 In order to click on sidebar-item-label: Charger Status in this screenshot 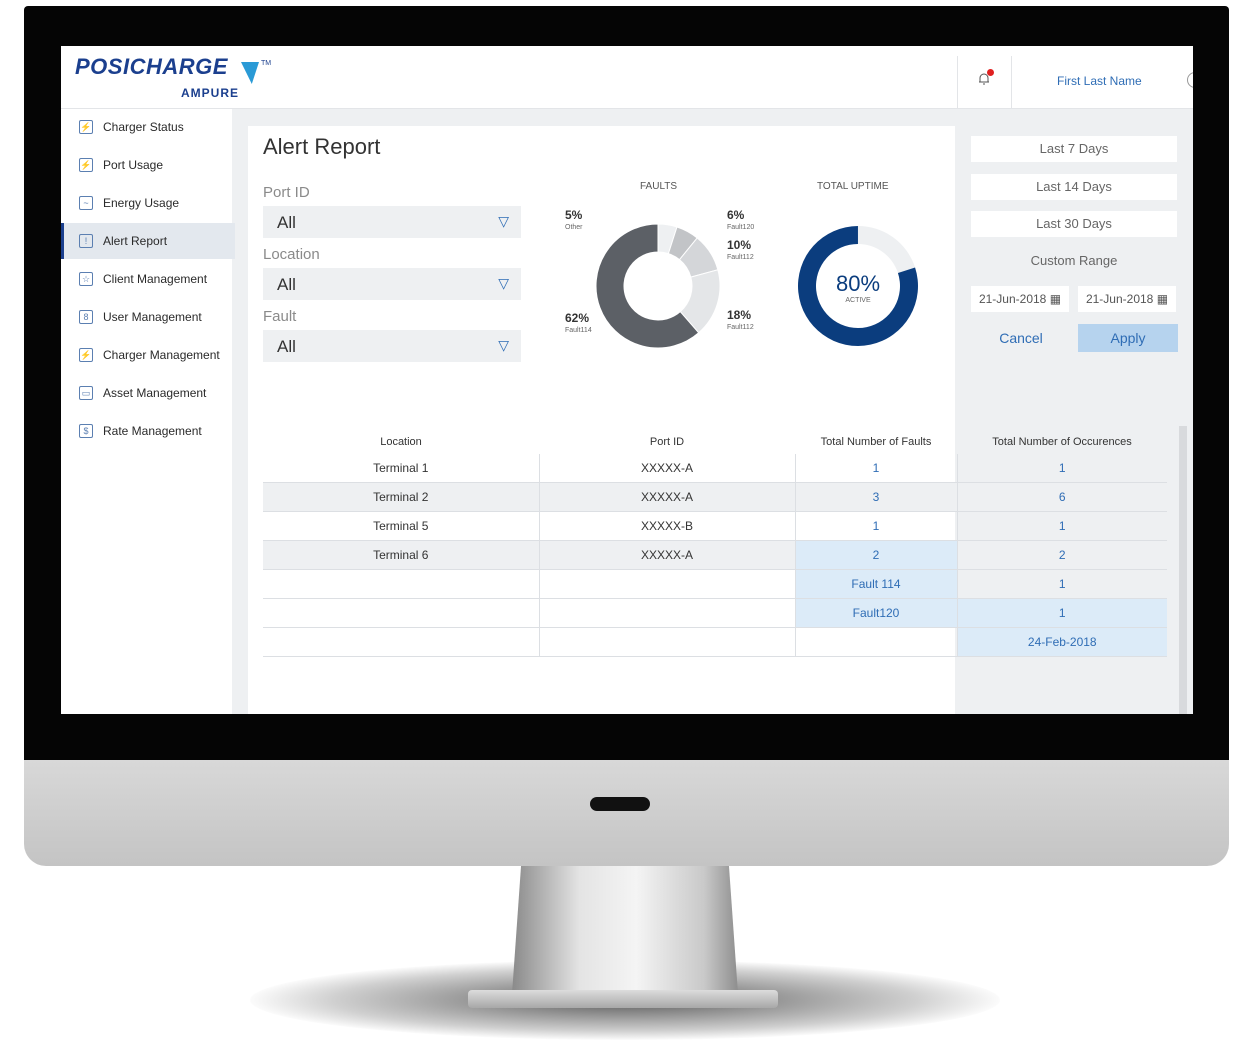, I will do `click(143, 127)`.